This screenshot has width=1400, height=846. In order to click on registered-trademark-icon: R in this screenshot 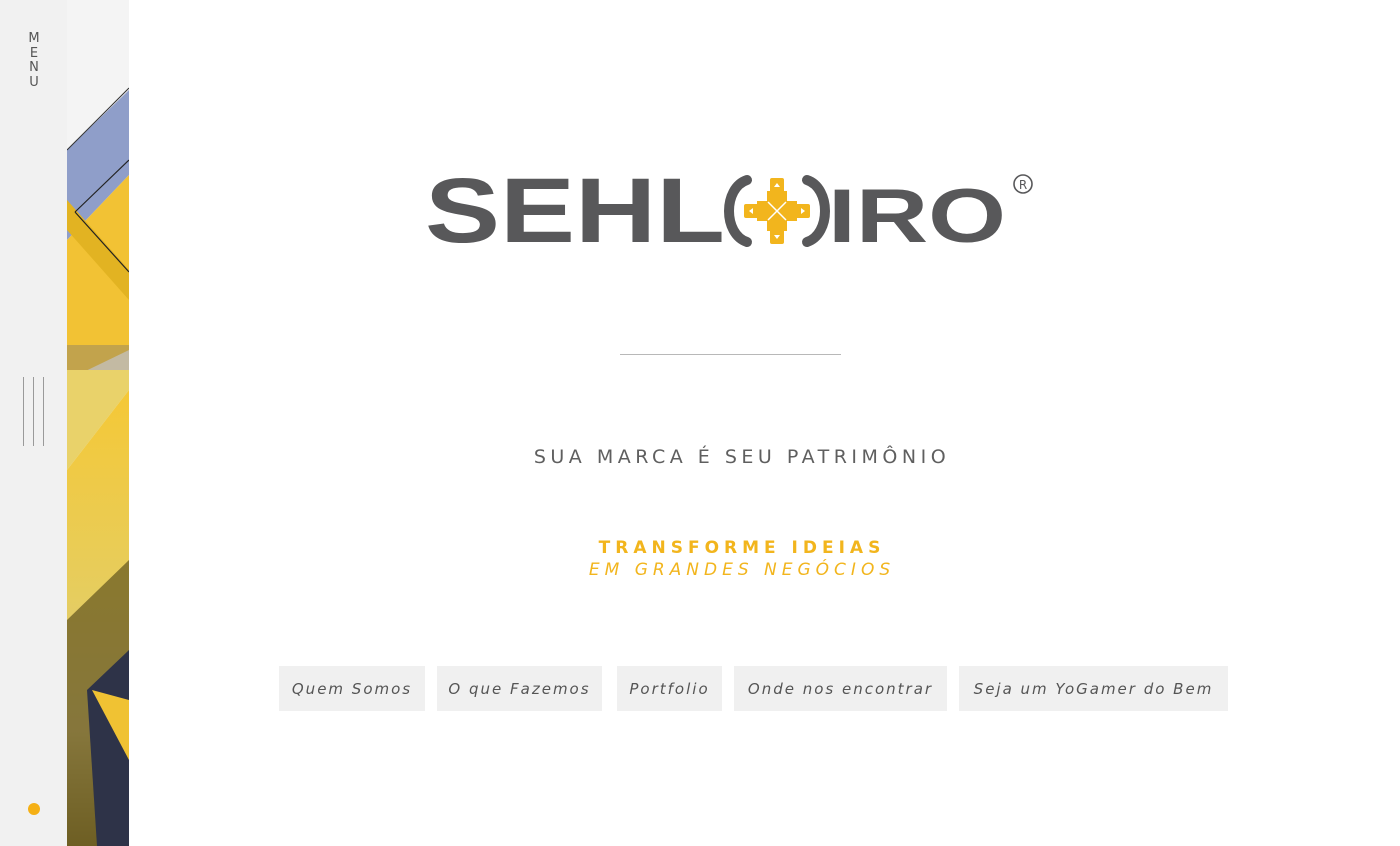, I will do `click(1023, 184)`.